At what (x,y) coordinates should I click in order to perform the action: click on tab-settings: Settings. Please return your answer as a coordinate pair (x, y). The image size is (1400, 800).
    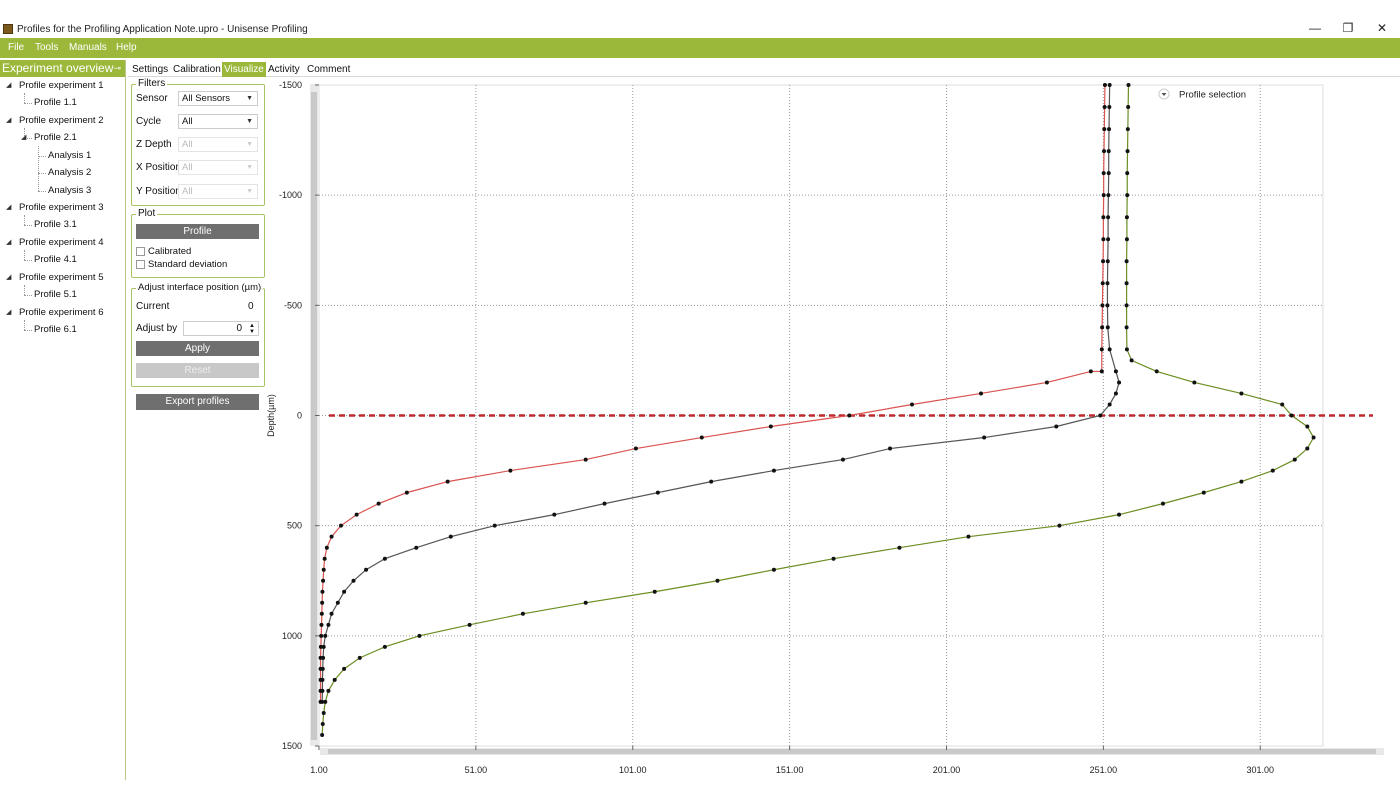
    Looking at the image, I should click on (150, 69).